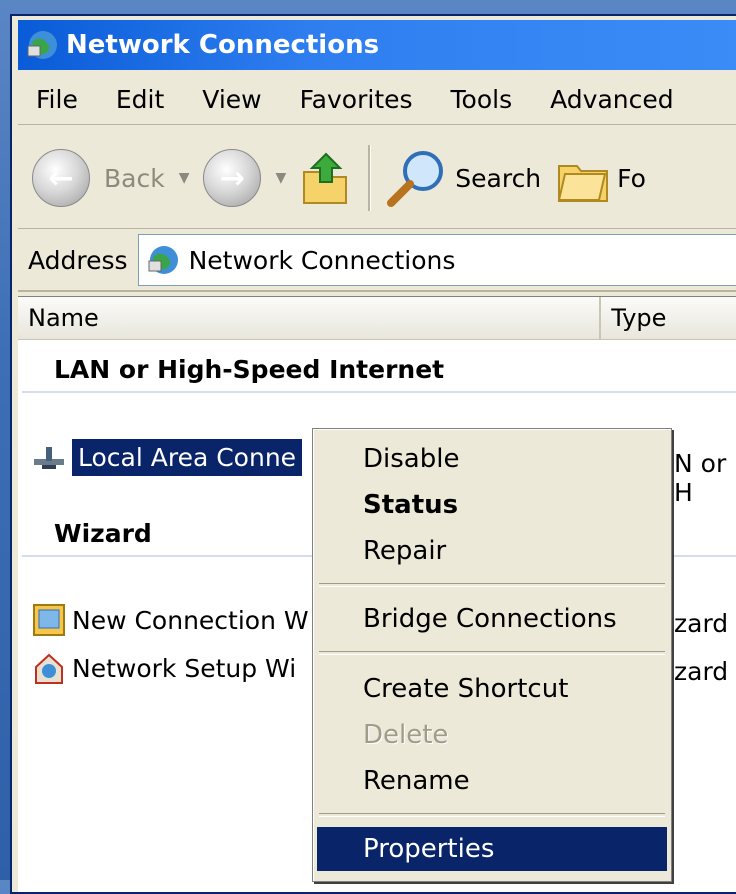 Image resolution: width=736 pixels, height=894 pixels. I want to click on search-icon, so click(415, 179).